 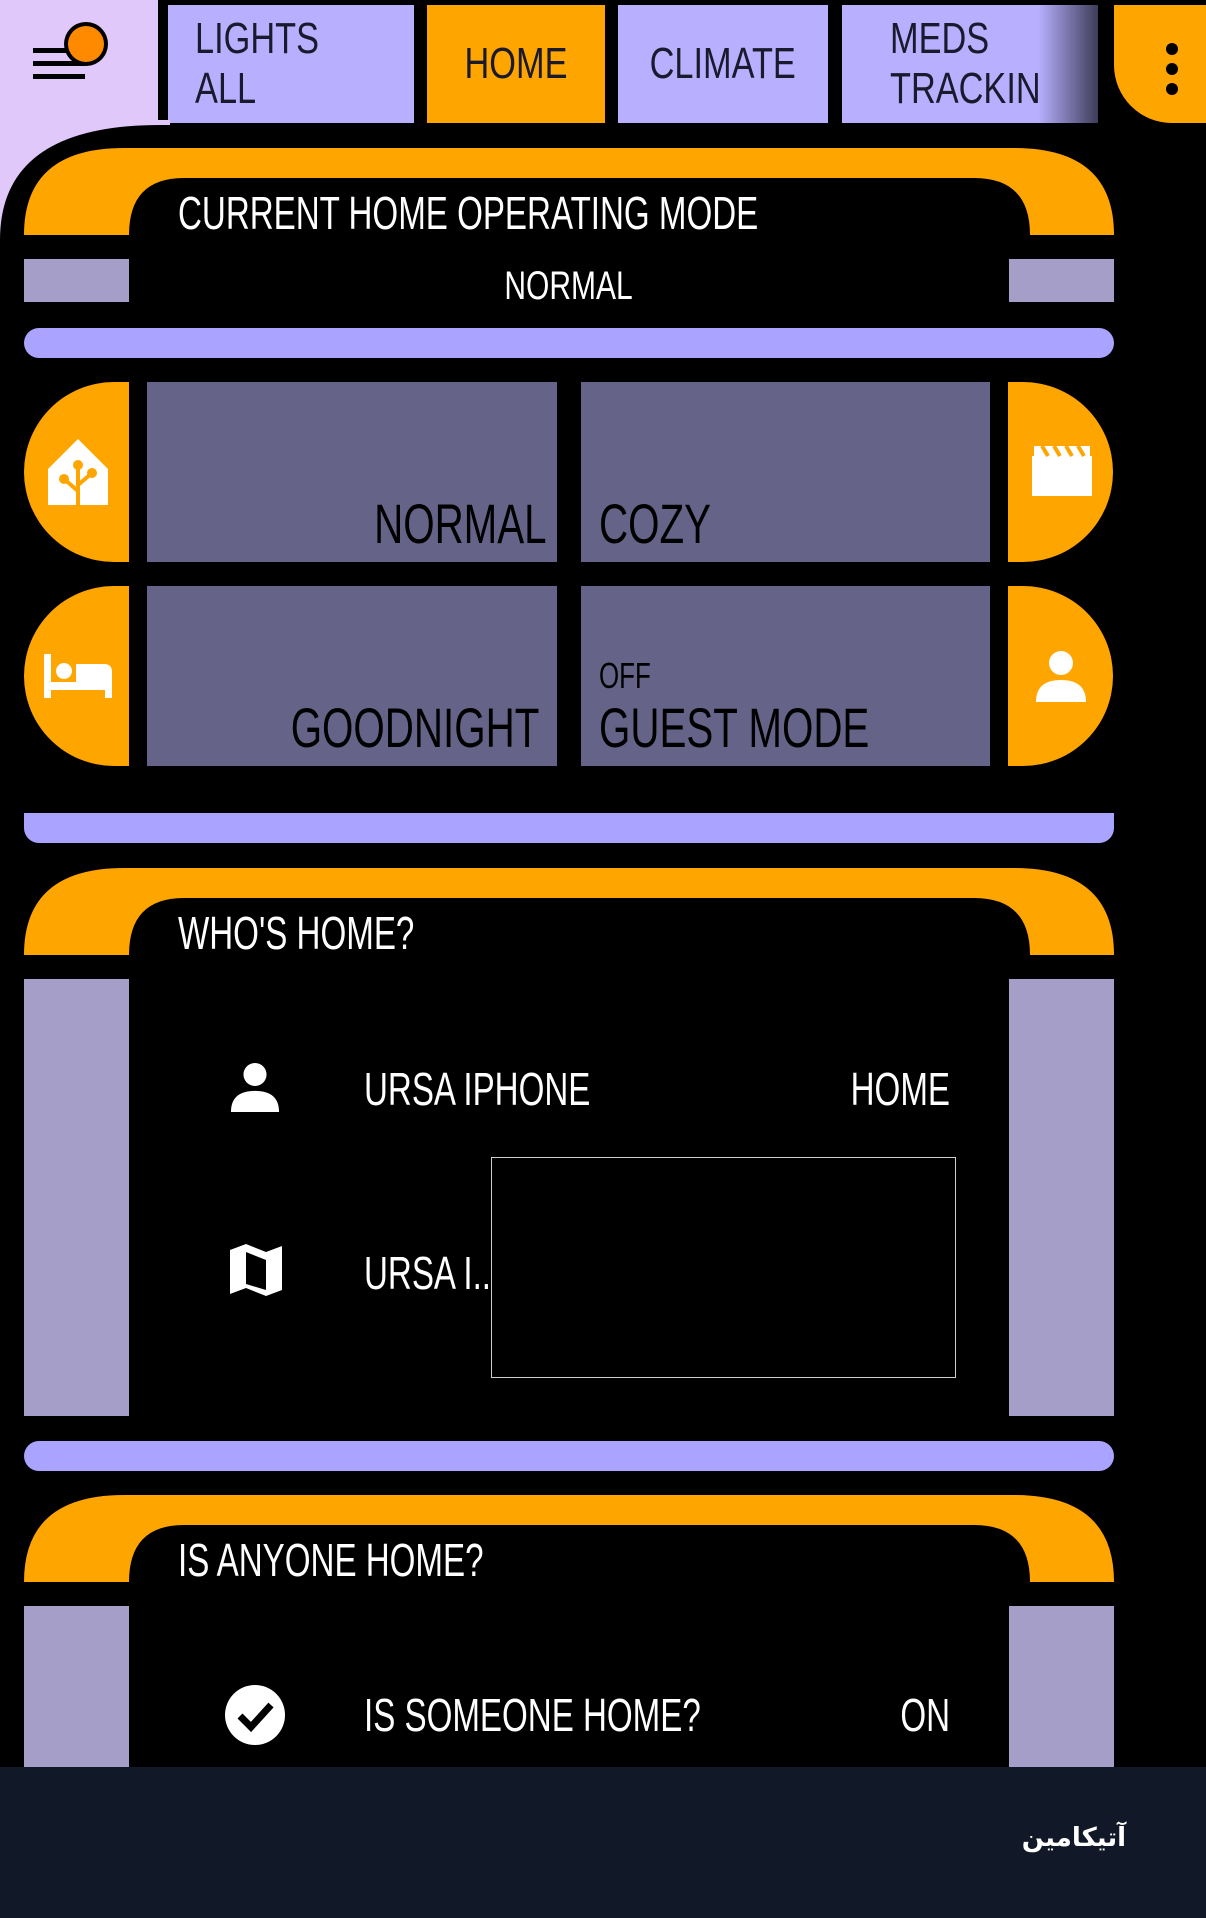 I want to click on mode-card-title: CURRENT HOME OPERATING MODE, so click(x=468, y=213).